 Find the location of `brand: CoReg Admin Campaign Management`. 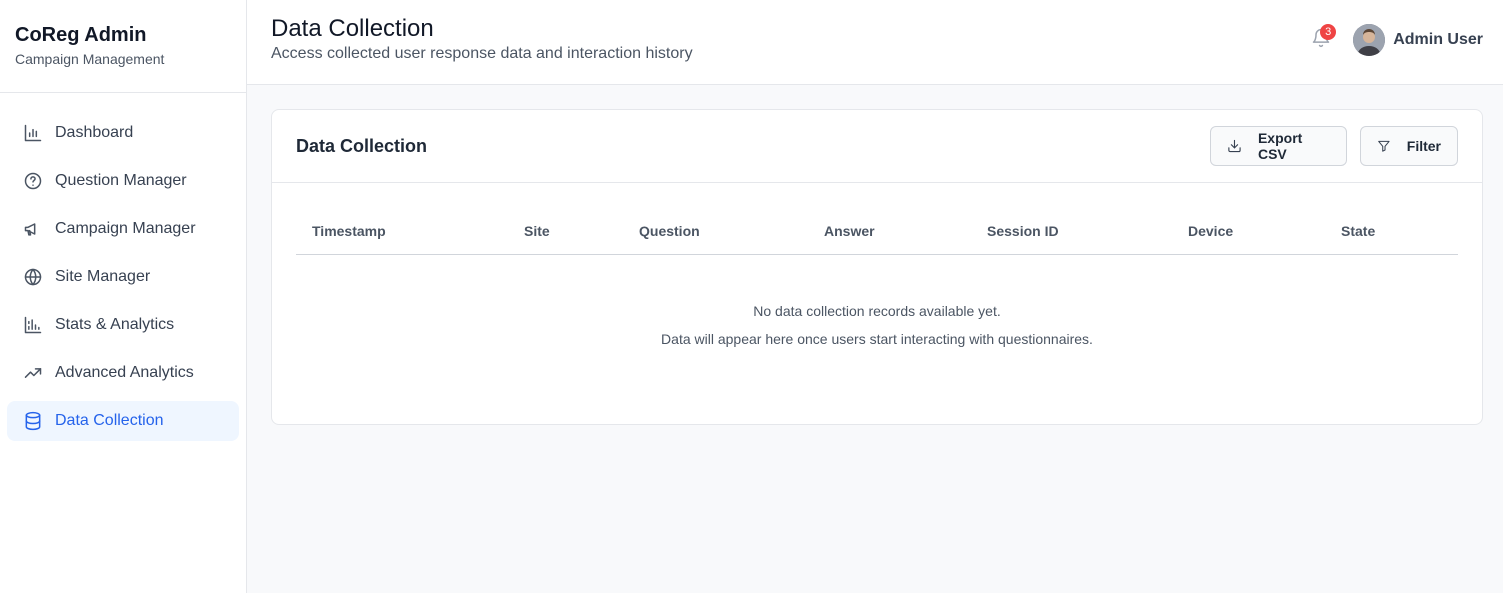

brand: CoReg Admin Campaign Management is located at coordinates (123, 46).